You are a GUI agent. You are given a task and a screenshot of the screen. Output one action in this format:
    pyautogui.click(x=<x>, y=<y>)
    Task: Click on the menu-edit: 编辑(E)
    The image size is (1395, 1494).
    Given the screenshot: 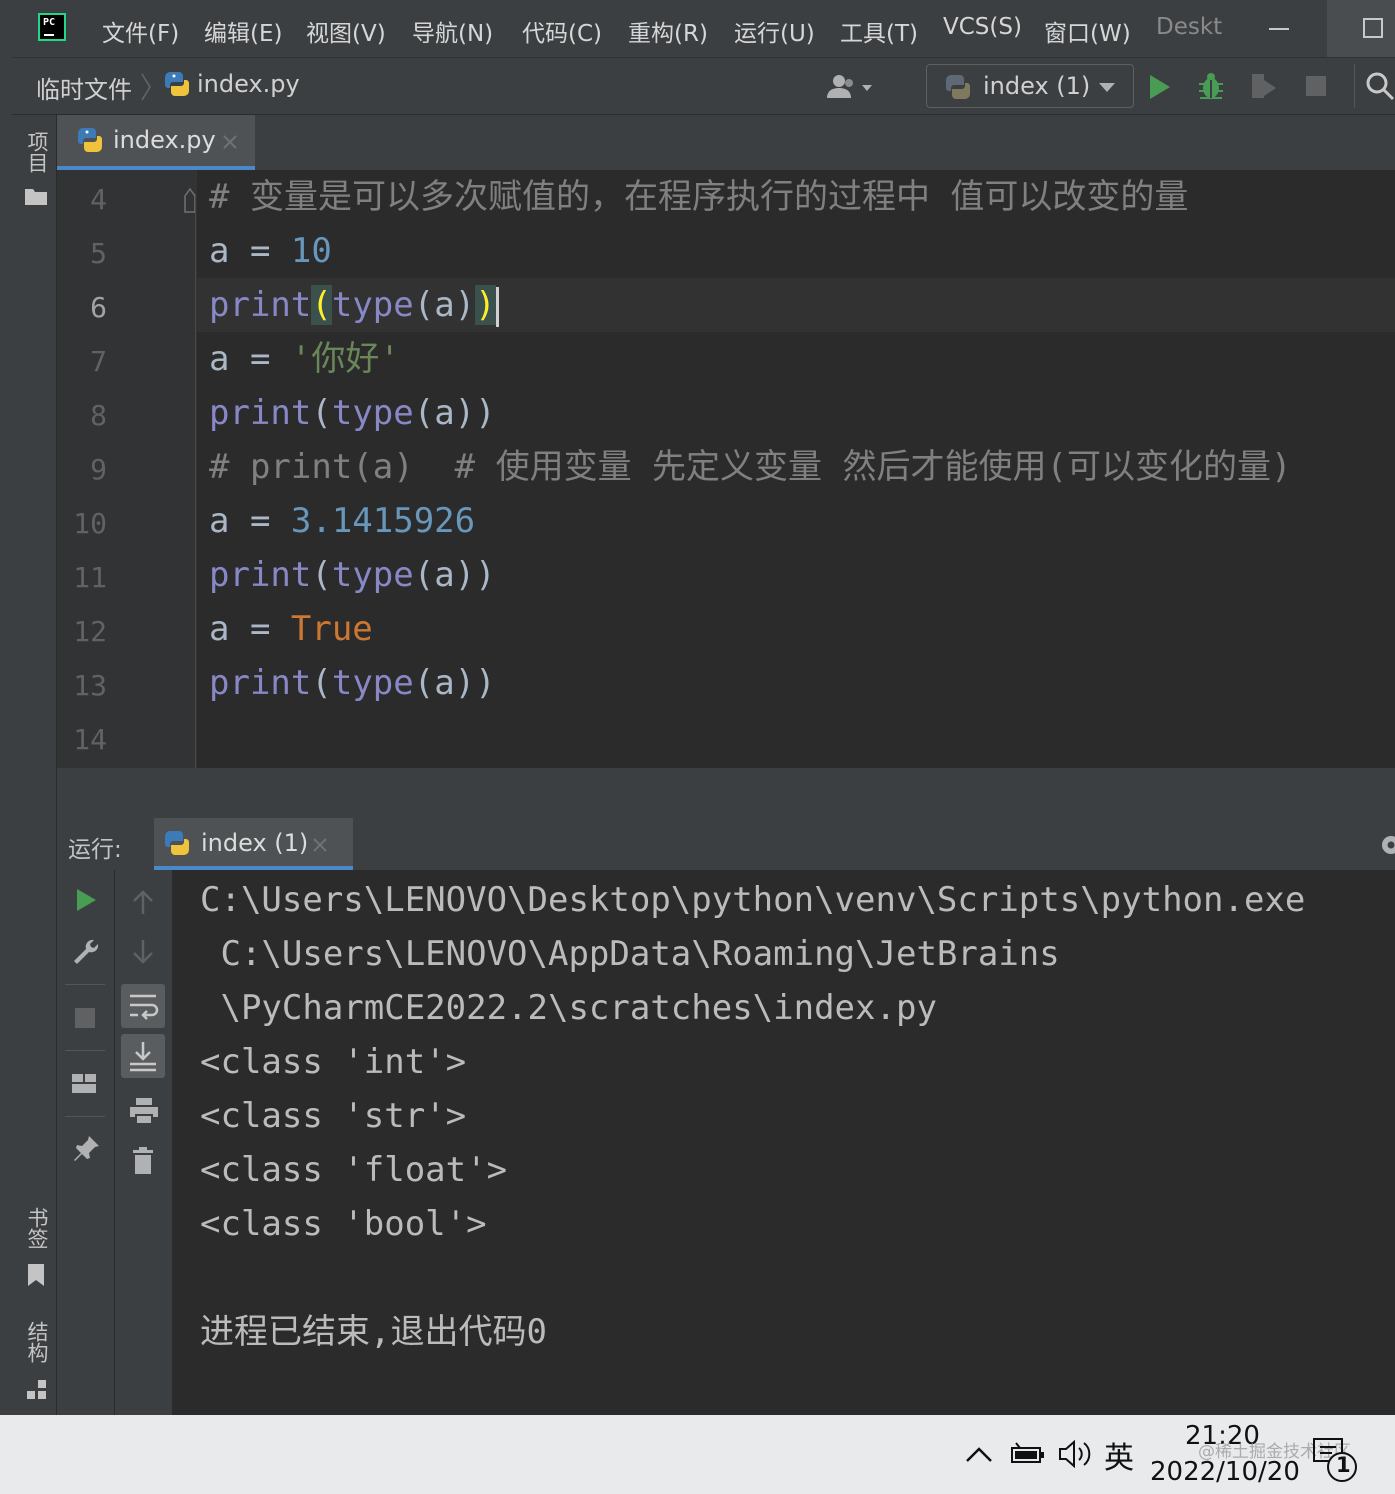 What is the action you would take?
    pyautogui.click(x=243, y=31)
    